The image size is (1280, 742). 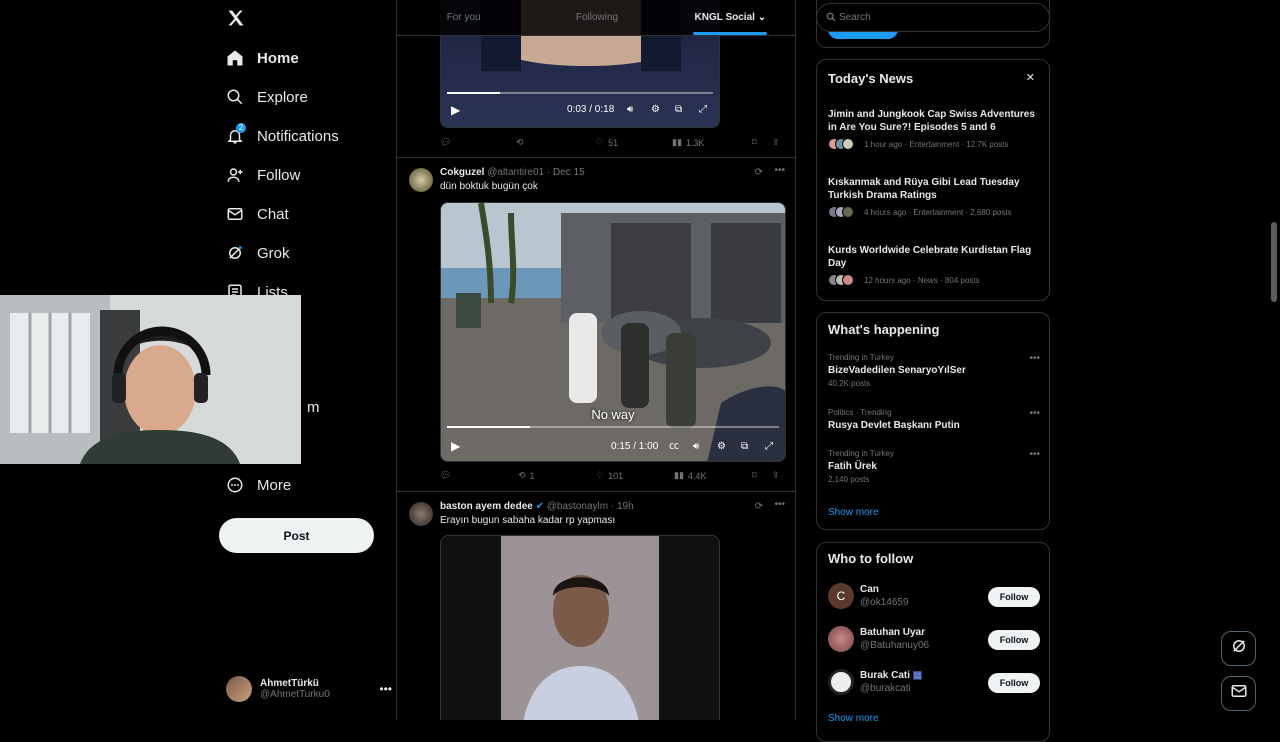 I want to click on author-handle: @altantire01, so click(x=515, y=172).